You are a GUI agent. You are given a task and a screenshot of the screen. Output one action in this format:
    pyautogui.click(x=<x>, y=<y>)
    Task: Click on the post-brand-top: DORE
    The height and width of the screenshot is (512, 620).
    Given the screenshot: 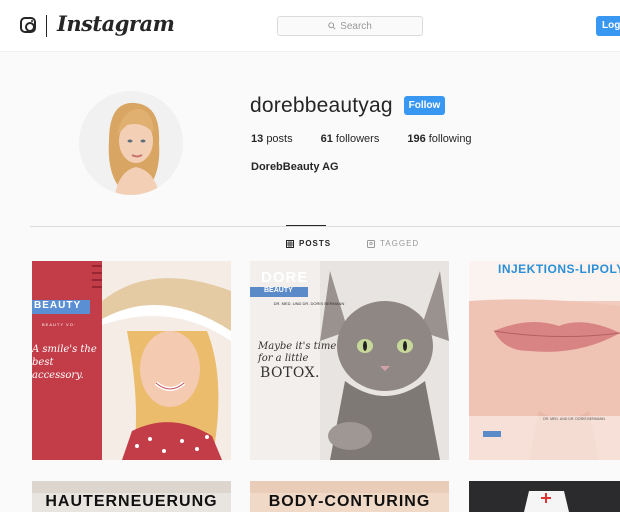 What is the action you would take?
    pyautogui.click(x=285, y=277)
    